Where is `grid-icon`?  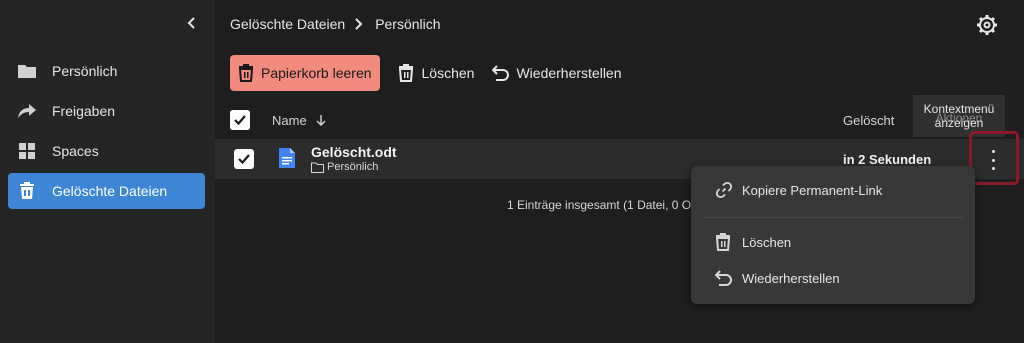
grid-icon is located at coordinates (27, 151).